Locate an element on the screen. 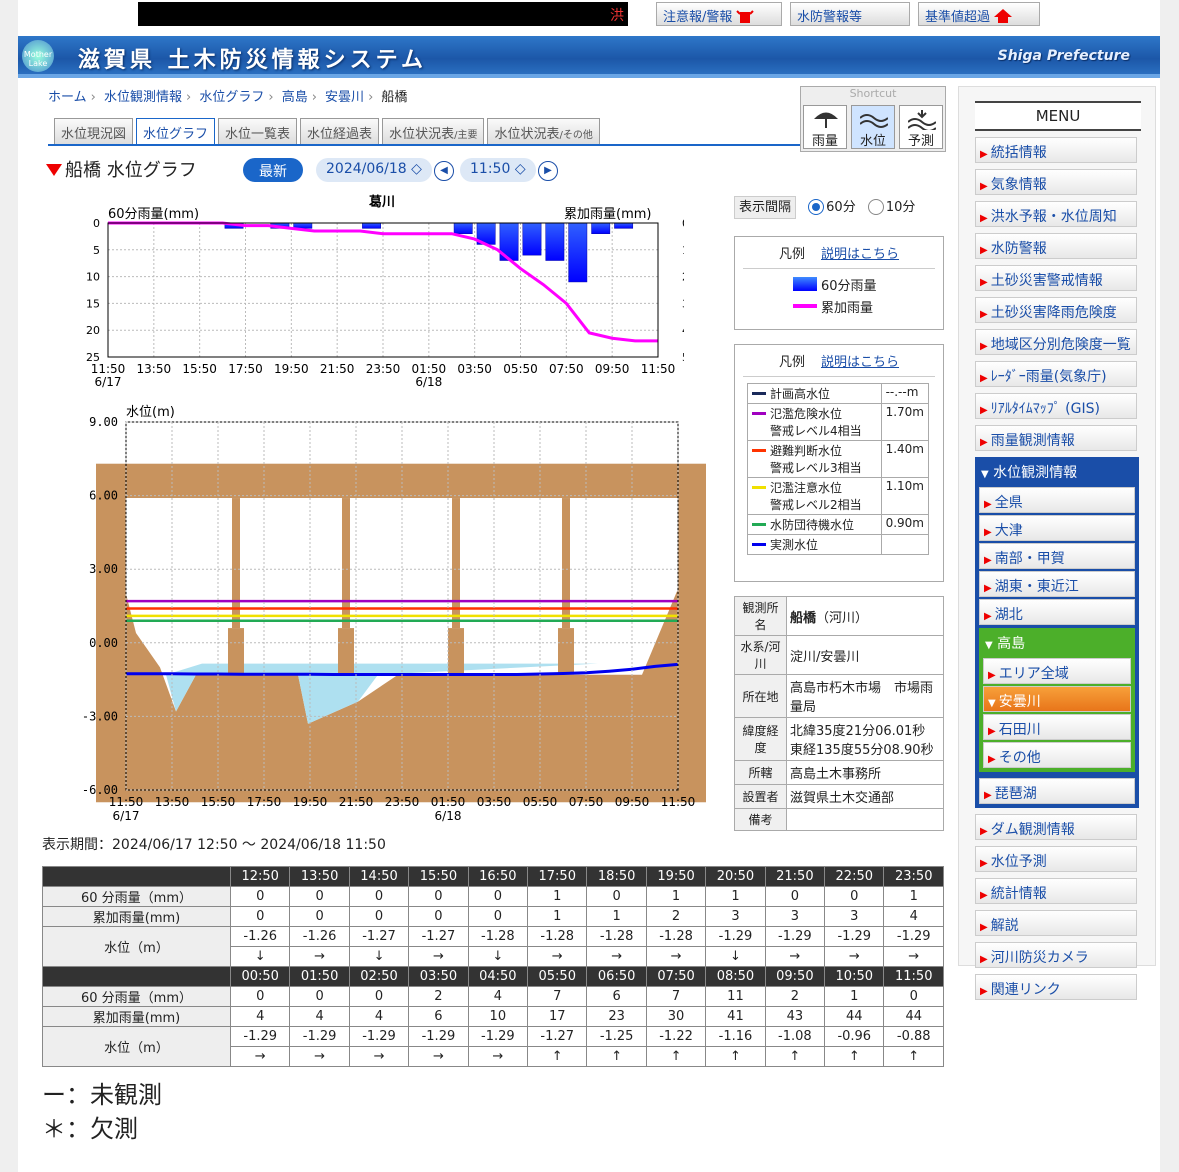 The image size is (1179, 1172). y2-tick-label: 10 is located at coordinates (683, 250).